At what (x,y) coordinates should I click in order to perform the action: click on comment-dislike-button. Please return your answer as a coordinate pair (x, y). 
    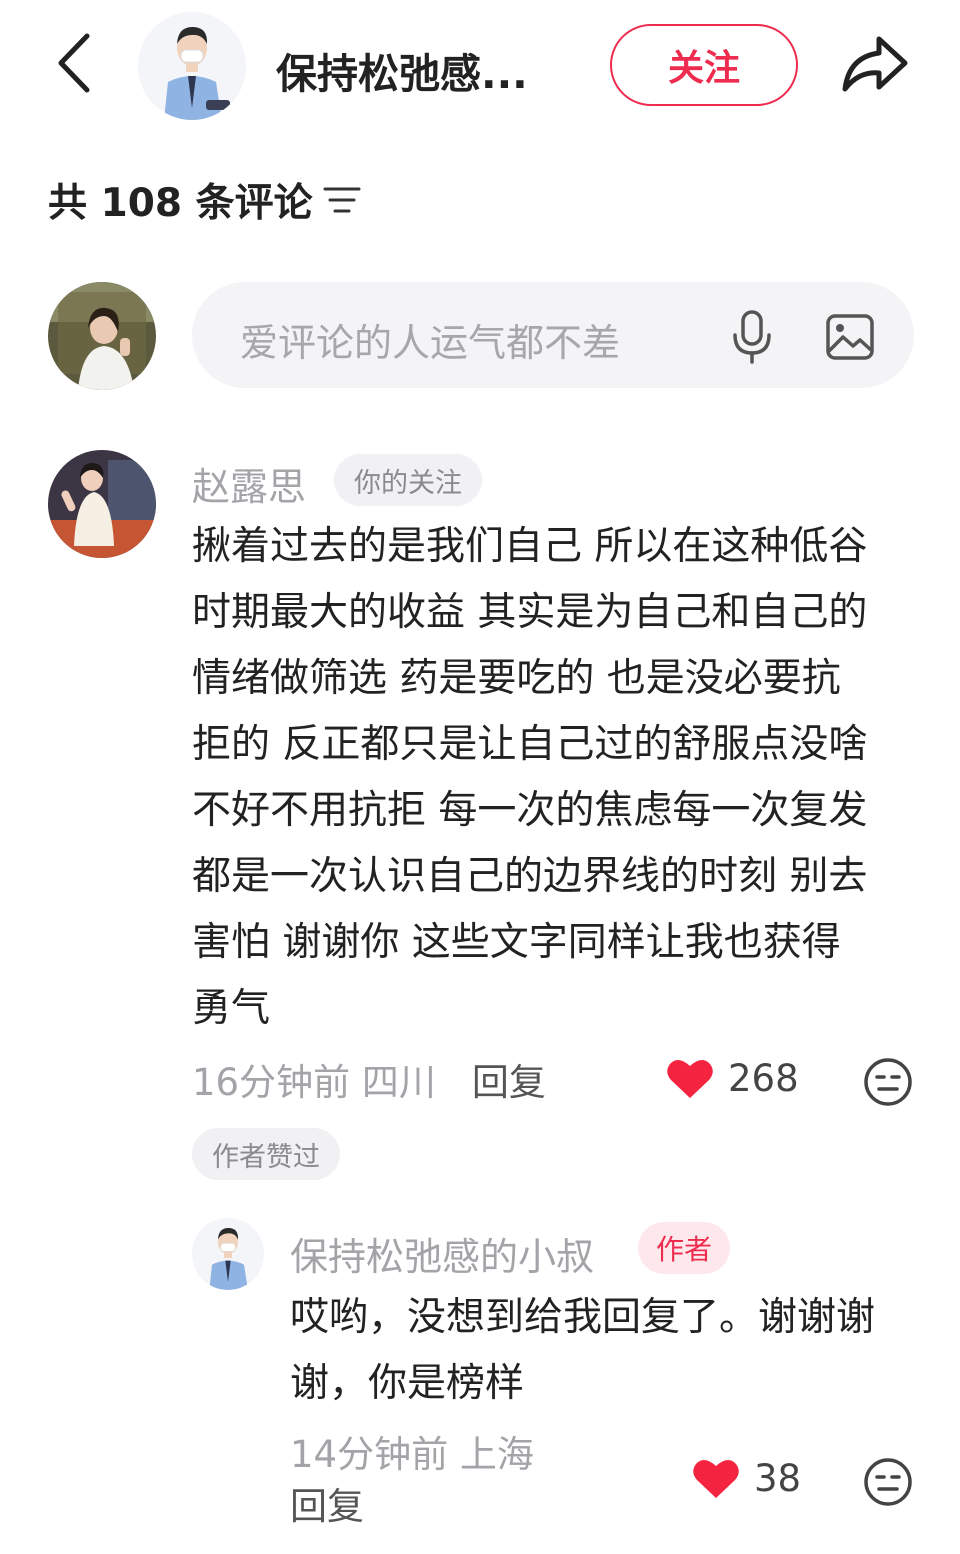
    Looking at the image, I should click on (888, 1082).